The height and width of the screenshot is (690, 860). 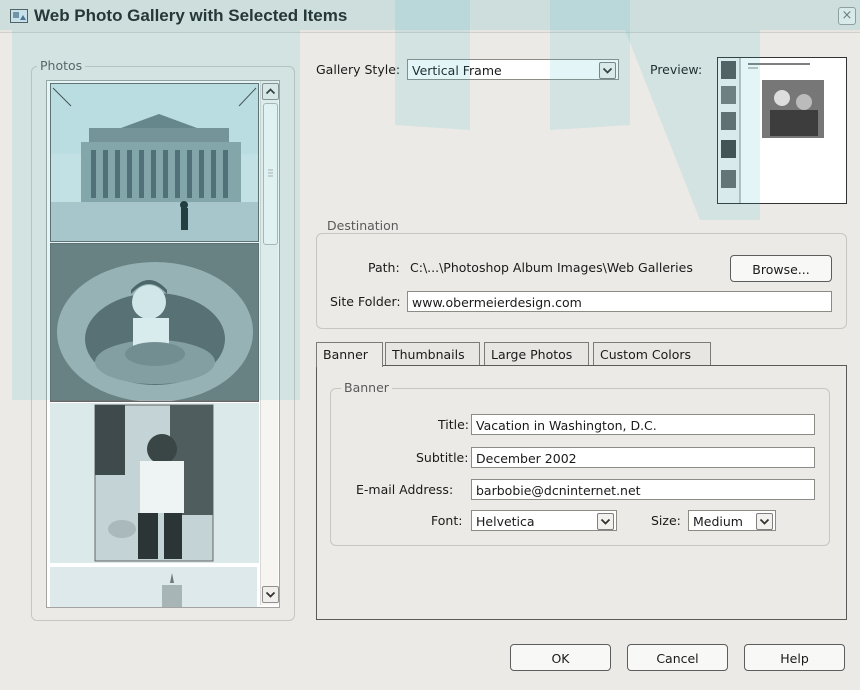 What do you see at coordinates (430, 16) in the screenshot?
I see `title-bar: Web Photo Gallery with Selected Items ×` at bounding box center [430, 16].